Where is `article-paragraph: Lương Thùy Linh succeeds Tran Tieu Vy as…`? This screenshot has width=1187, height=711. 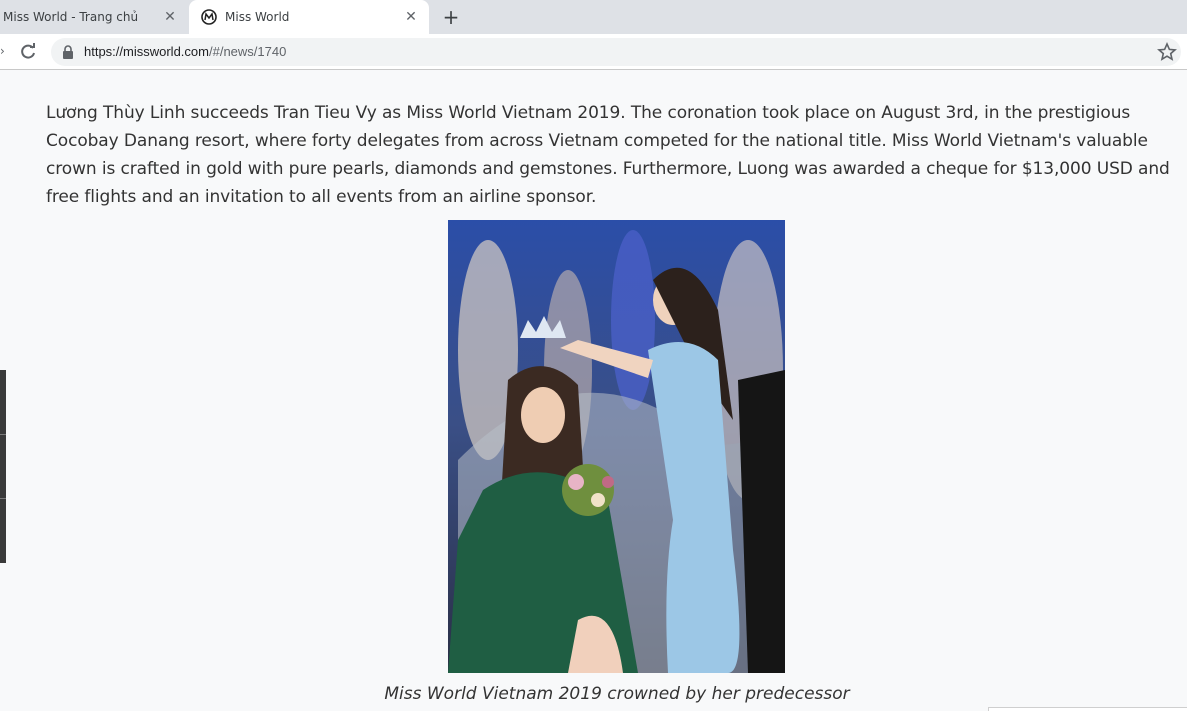
article-paragraph: Lương Thùy Linh succeeds Tran Tieu Vy as… is located at coordinates (608, 155).